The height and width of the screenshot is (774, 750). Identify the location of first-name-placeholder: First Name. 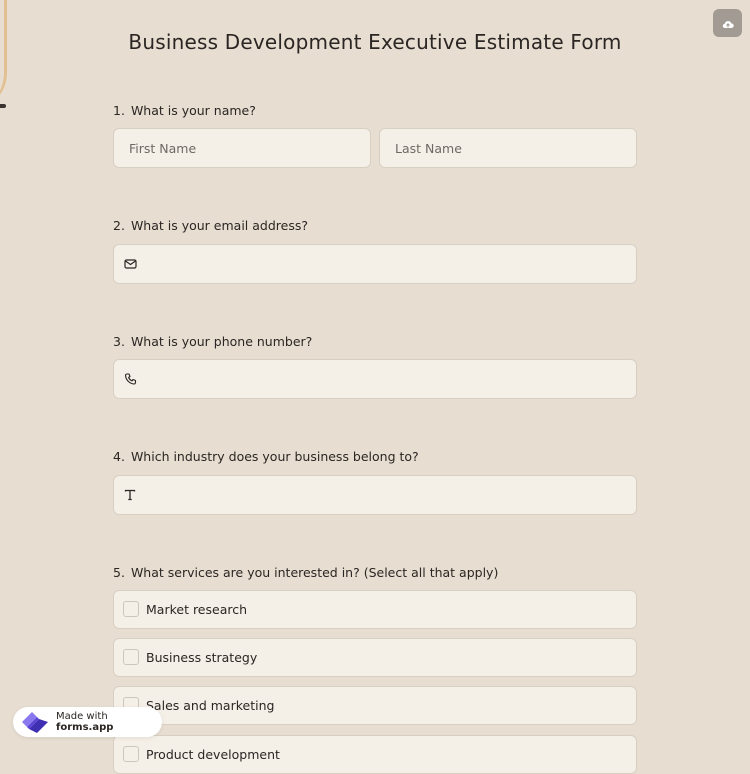
(163, 148).